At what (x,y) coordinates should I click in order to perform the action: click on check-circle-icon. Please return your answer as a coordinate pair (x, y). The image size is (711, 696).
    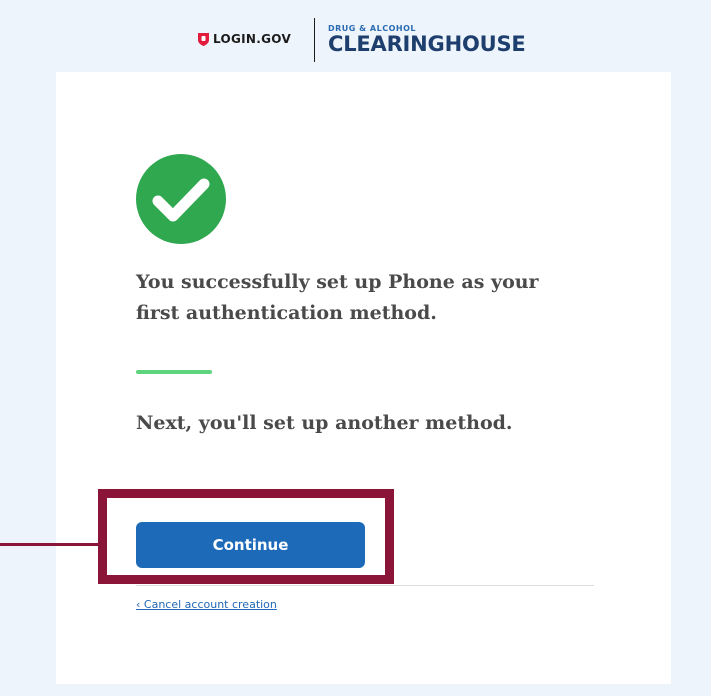
    Looking at the image, I should click on (181, 199).